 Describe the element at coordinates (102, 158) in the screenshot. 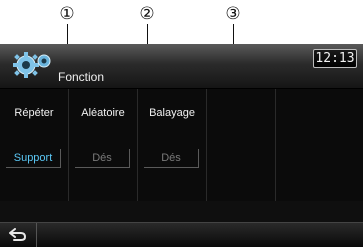

I see `tile-random-value: Dés` at that location.